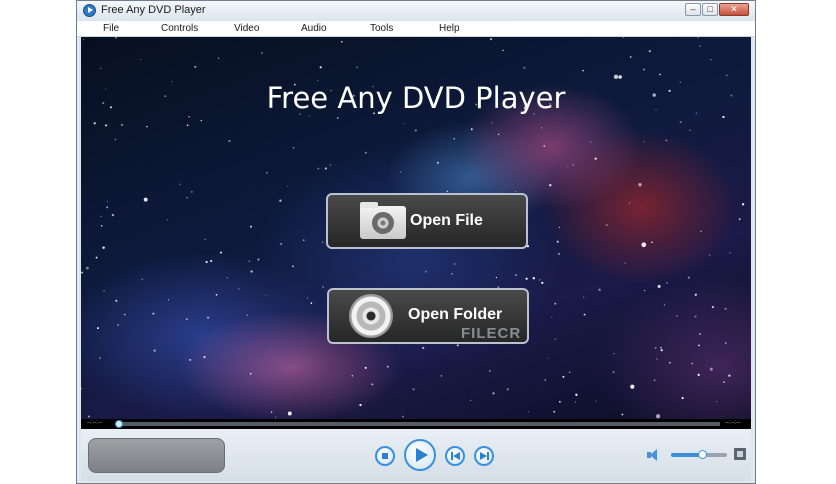  I want to click on menu-help: Help, so click(449, 28).